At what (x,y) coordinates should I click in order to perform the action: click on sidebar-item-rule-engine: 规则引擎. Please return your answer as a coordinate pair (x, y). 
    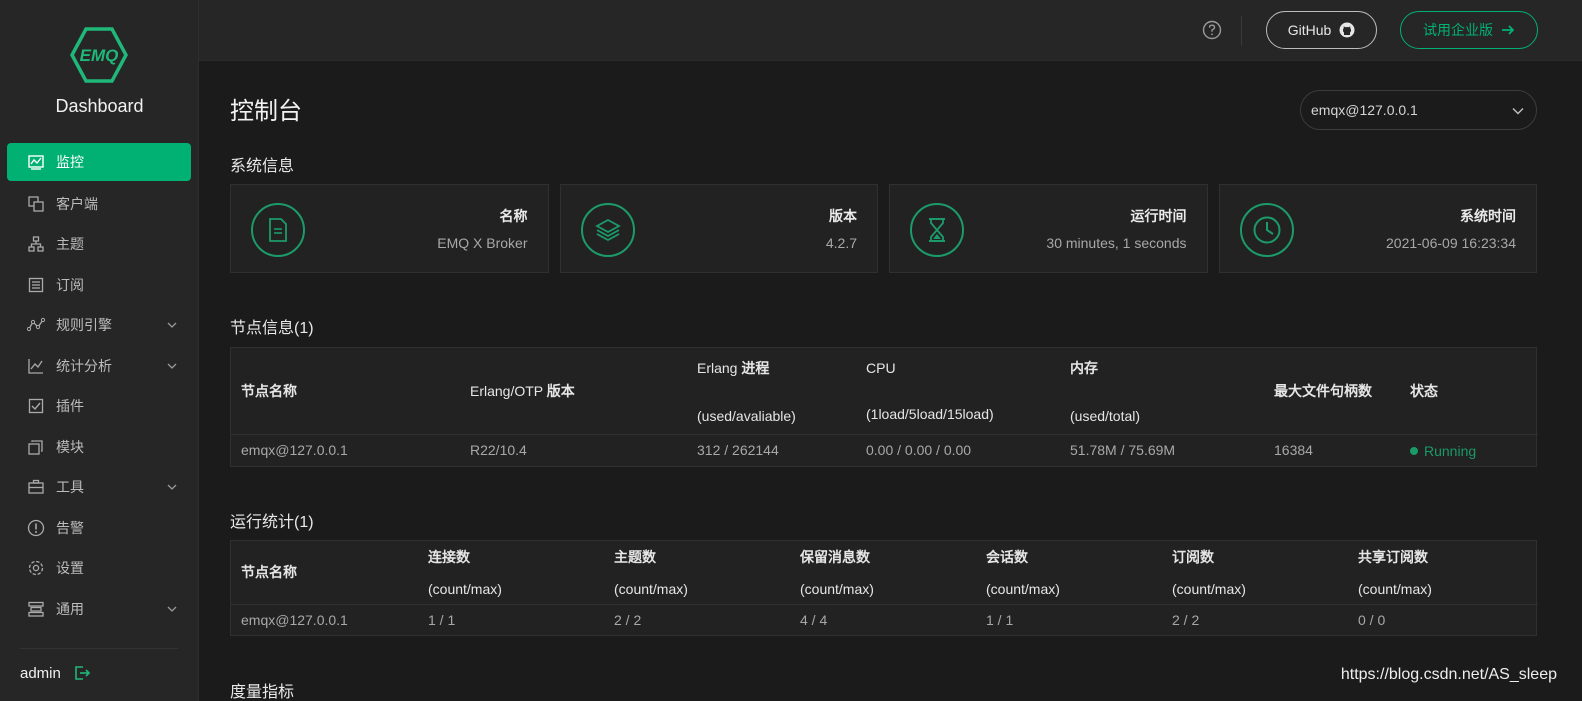
    Looking at the image, I should click on (99, 325).